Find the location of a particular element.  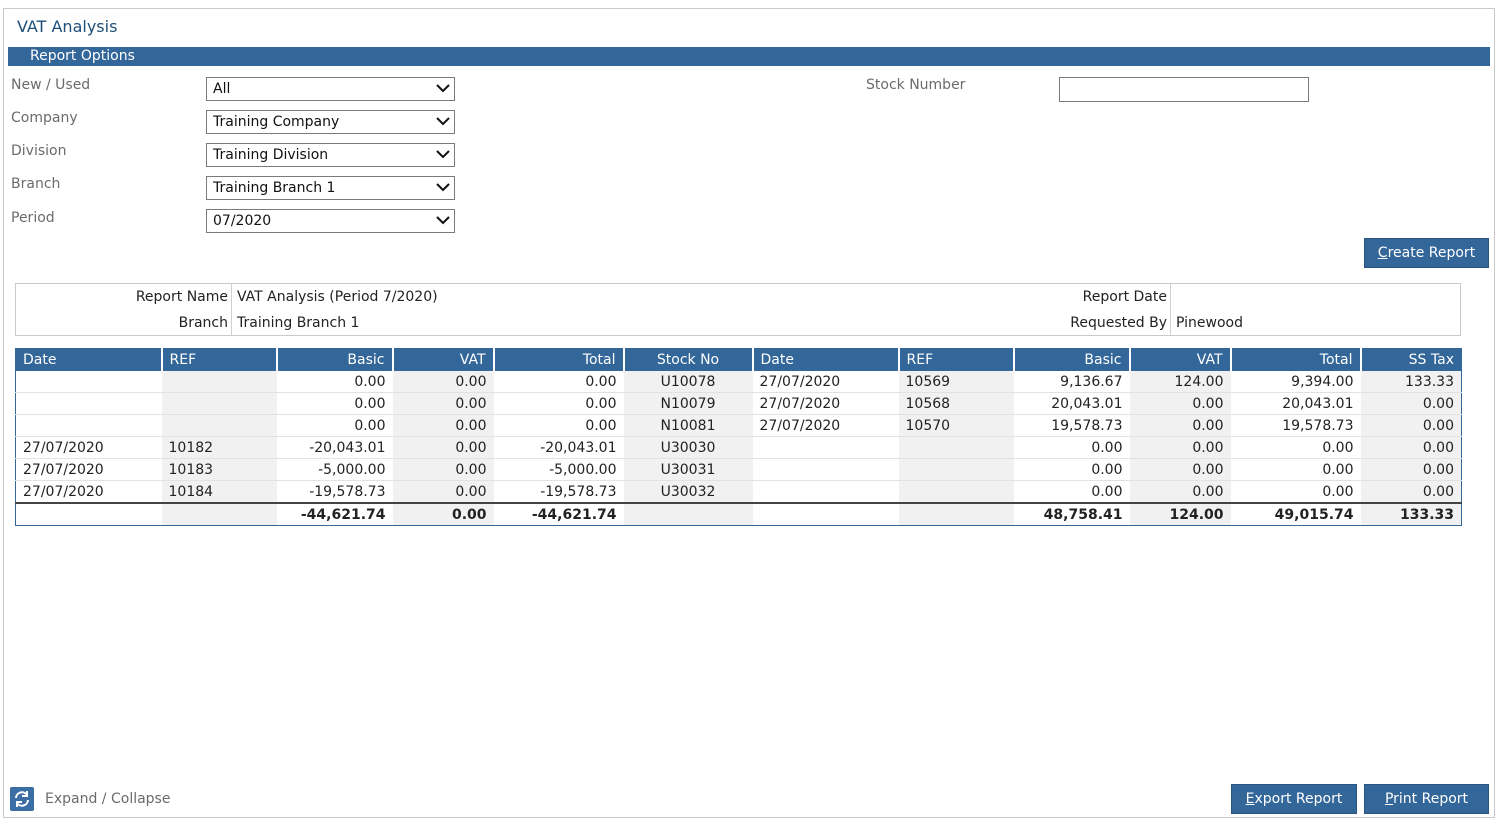

total-cell-total-2: 49,015.74 is located at coordinates (1295, 514).